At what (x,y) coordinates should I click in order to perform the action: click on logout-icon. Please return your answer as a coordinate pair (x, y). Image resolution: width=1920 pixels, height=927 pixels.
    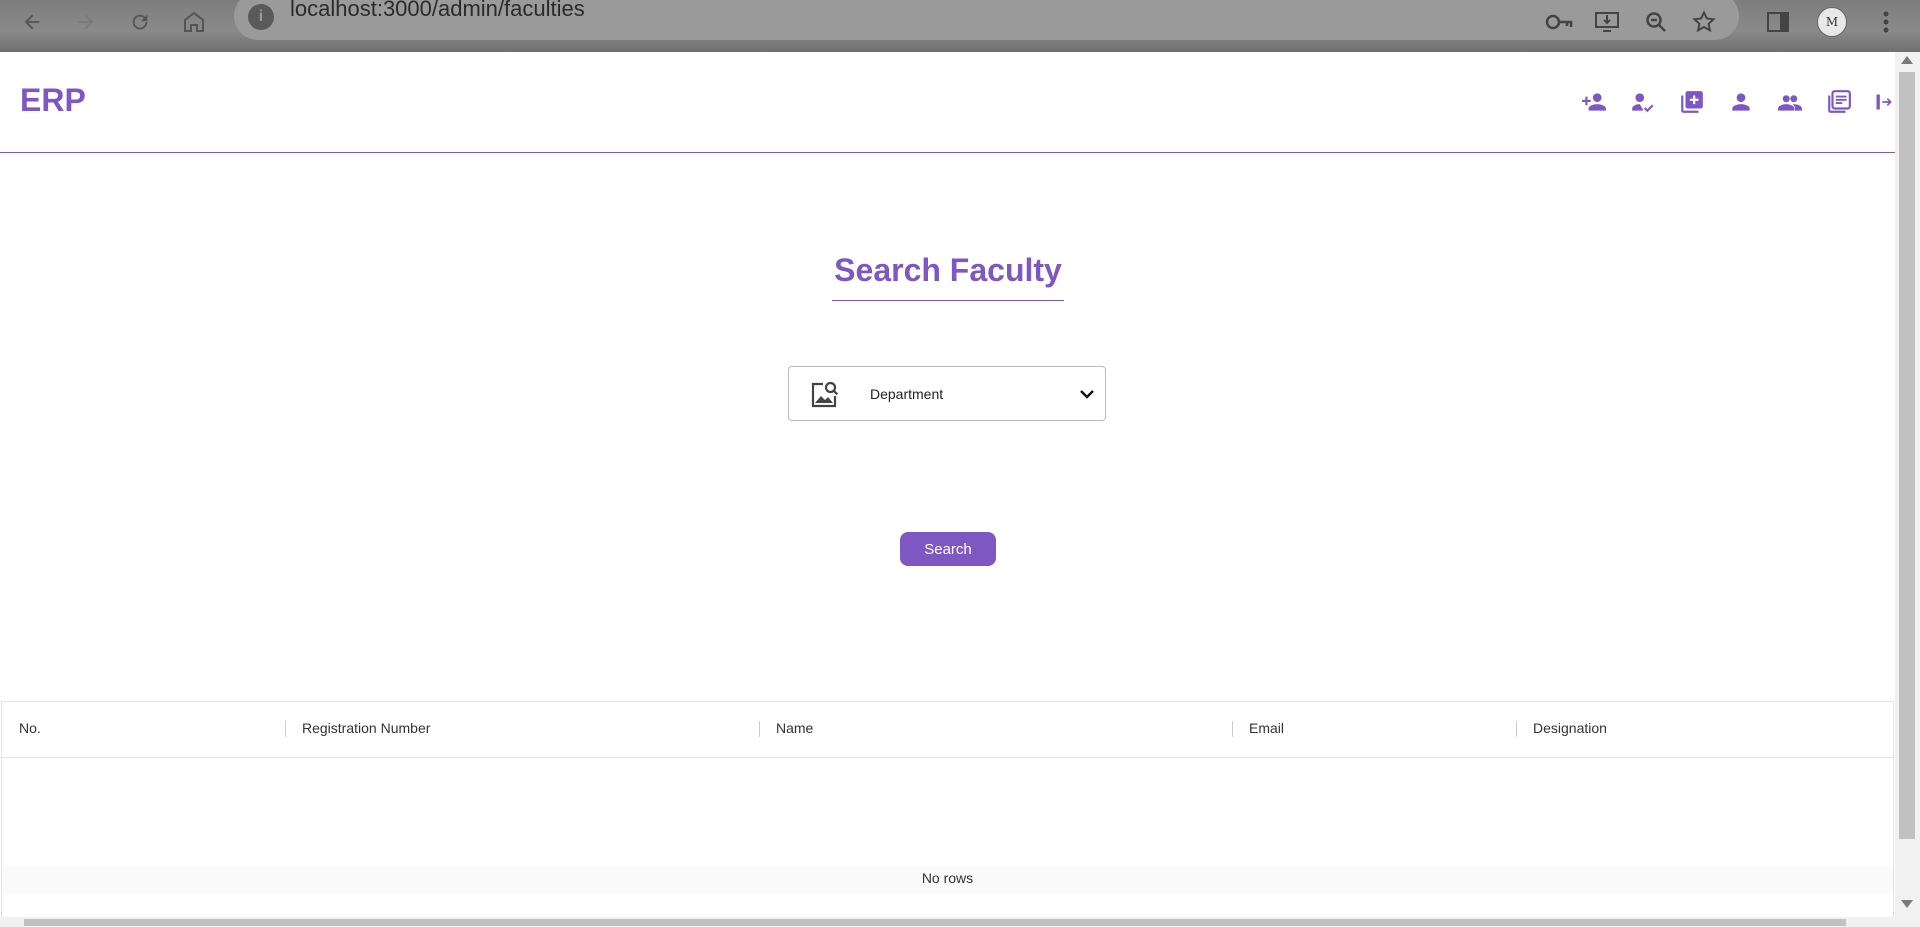
    Looking at the image, I should click on (1884, 102).